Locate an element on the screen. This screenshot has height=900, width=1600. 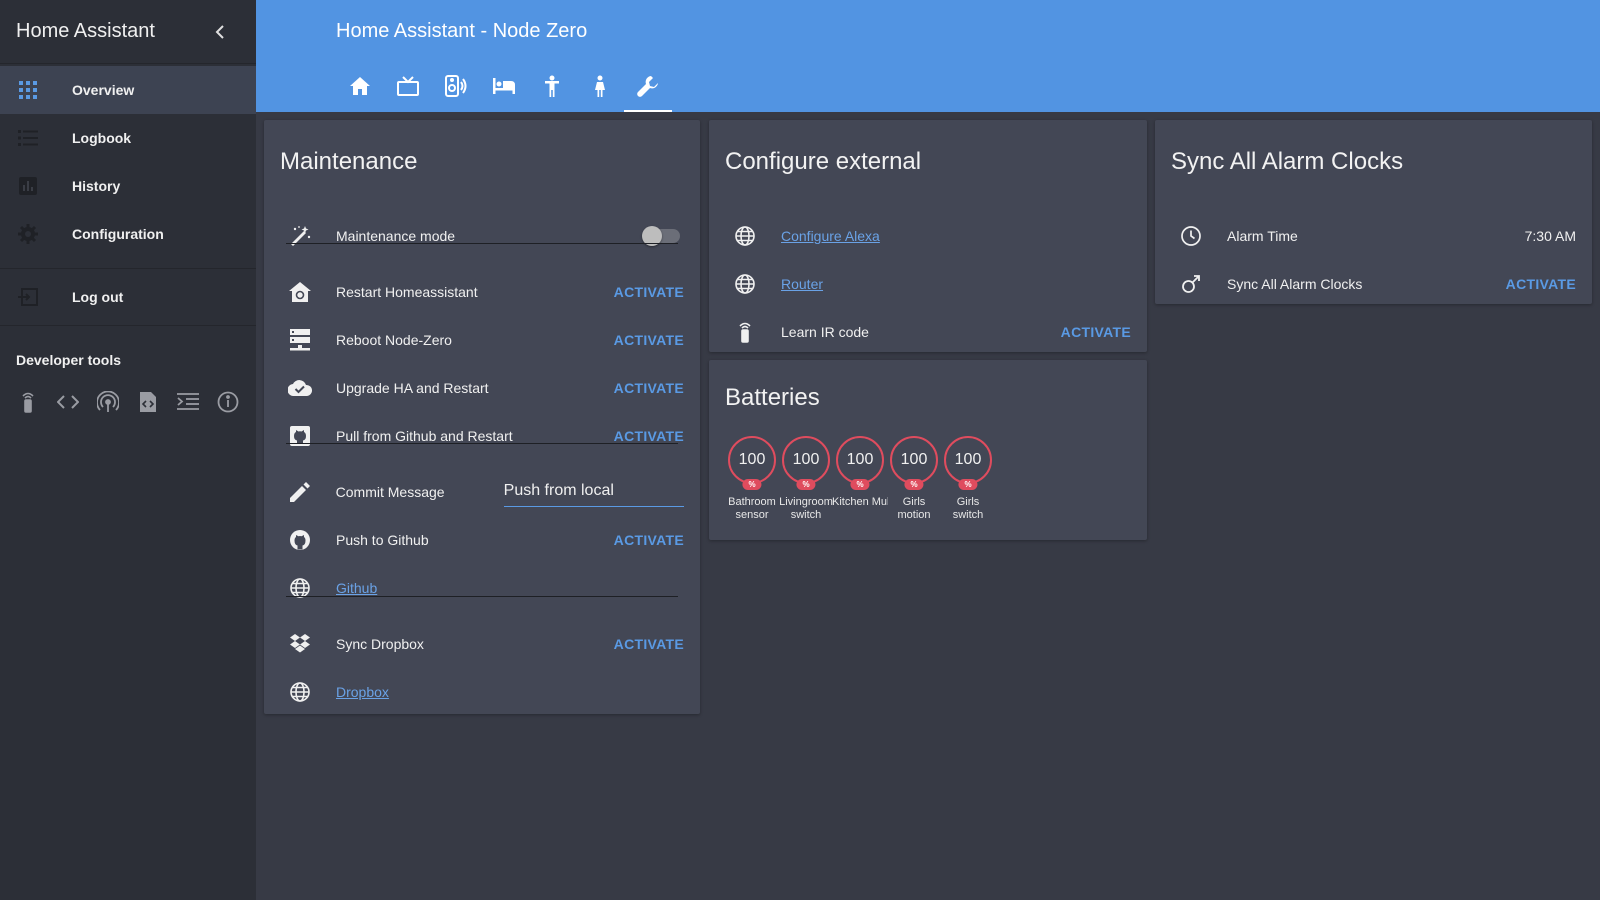
commit-message-input: Push from local is located at coordinates (593, 492).